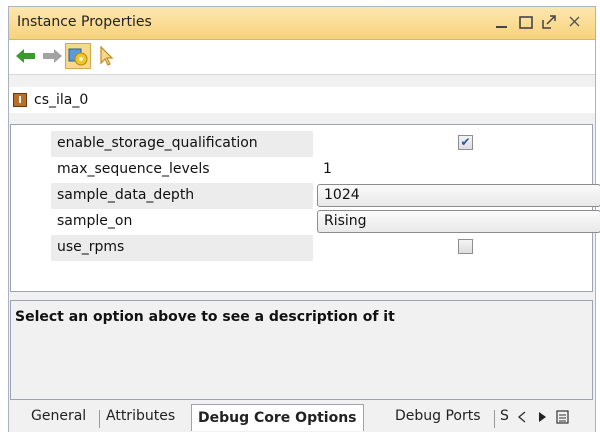  What do you see at coordinates (301, 144) in the screenshot?
I see `property-row: enable_storage_qualification ✔` at bounding box center [301, 144].